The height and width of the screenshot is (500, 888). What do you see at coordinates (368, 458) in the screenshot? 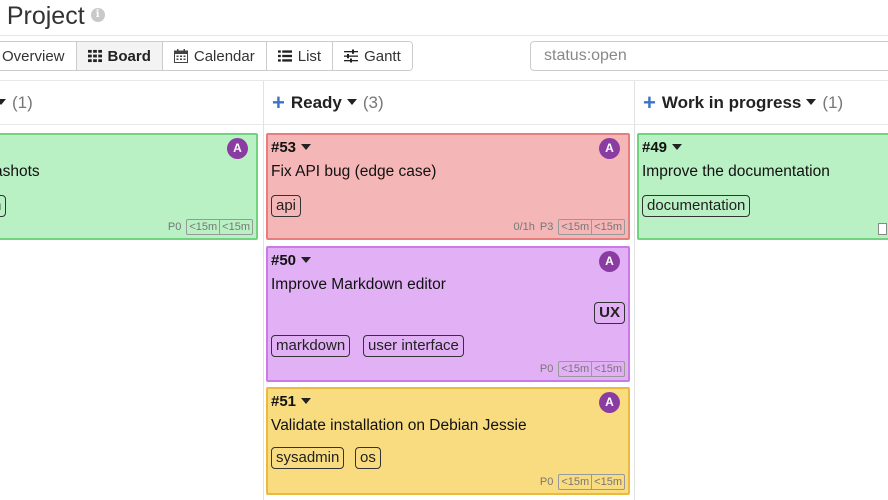
I see `issue-label: os` at bounding box center [368, 458].